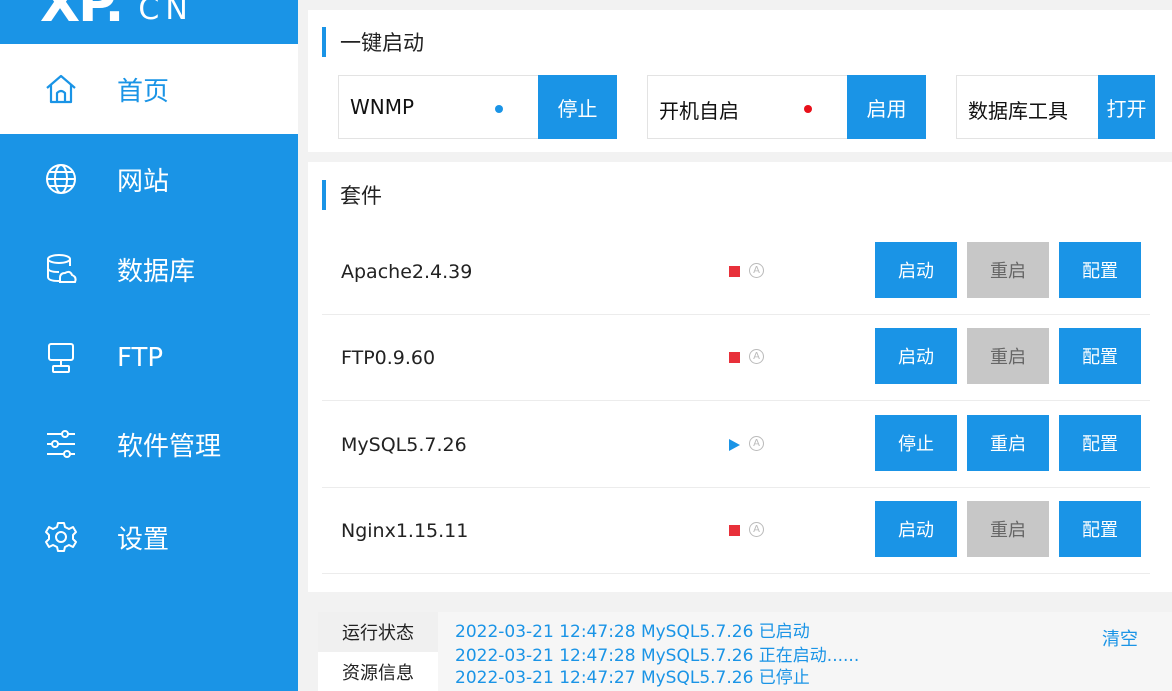 Image resolution: width=1172 pixels, height=691 pixels. I want to click on nav-label-settings: 设置, so click(143, 539).